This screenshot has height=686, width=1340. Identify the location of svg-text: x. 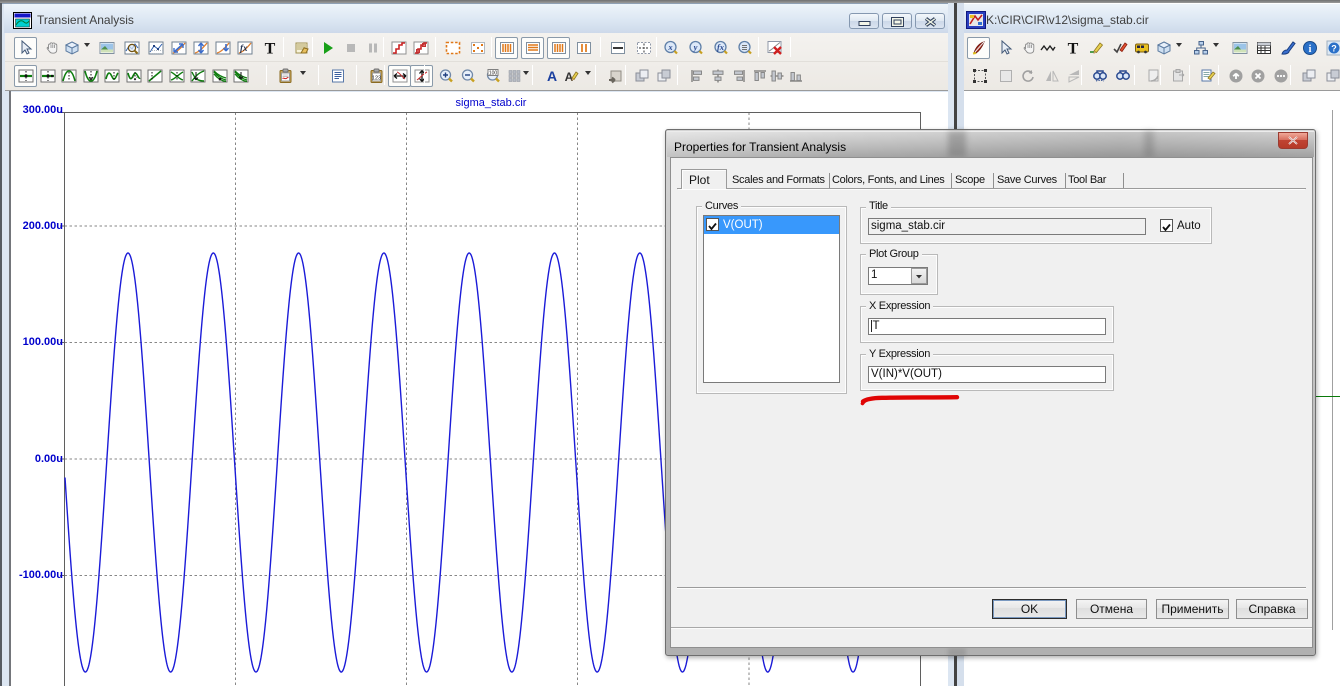
(670, 47).